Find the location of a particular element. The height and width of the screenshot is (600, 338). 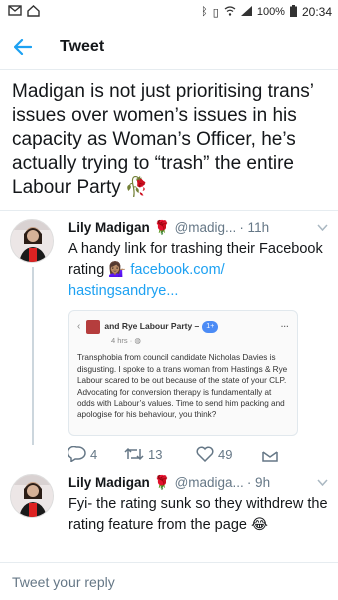

clock: 20:34 is located at coordinates (316, 12).